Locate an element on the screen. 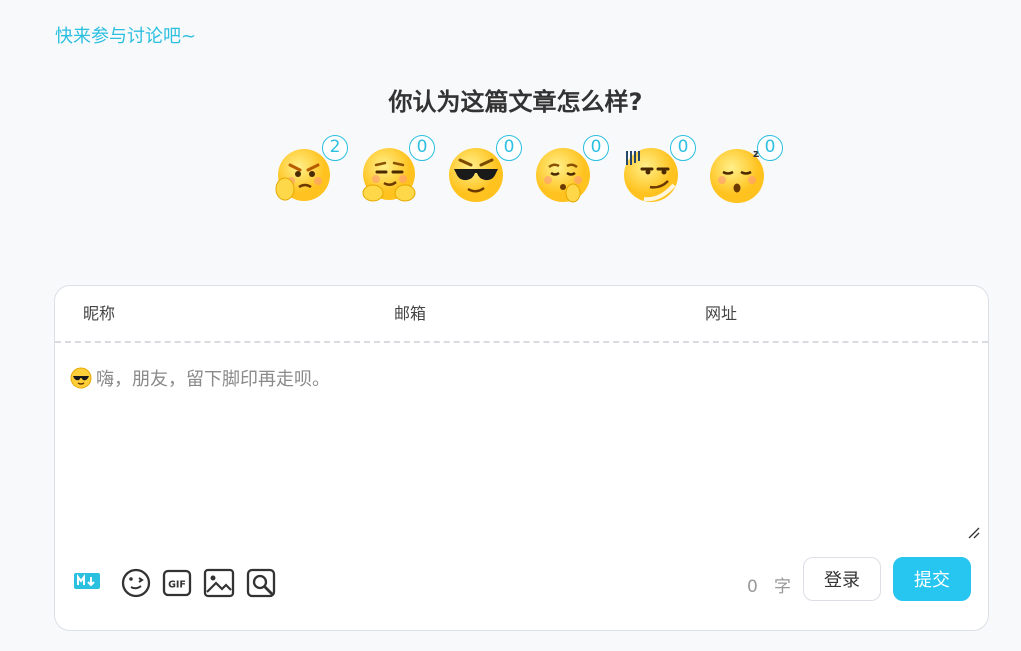 Image resolution: width=1021 pixels, height=651 pixels. gif-icon: GIF is located at coordinates (177, 583).